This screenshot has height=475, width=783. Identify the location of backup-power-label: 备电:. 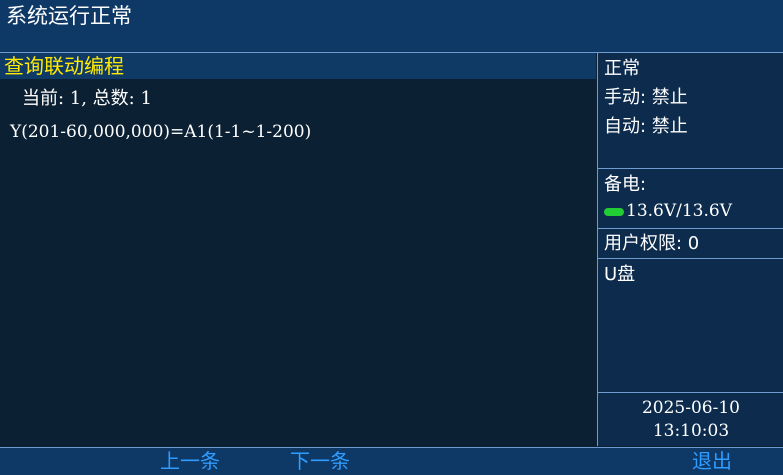
(625, 184).